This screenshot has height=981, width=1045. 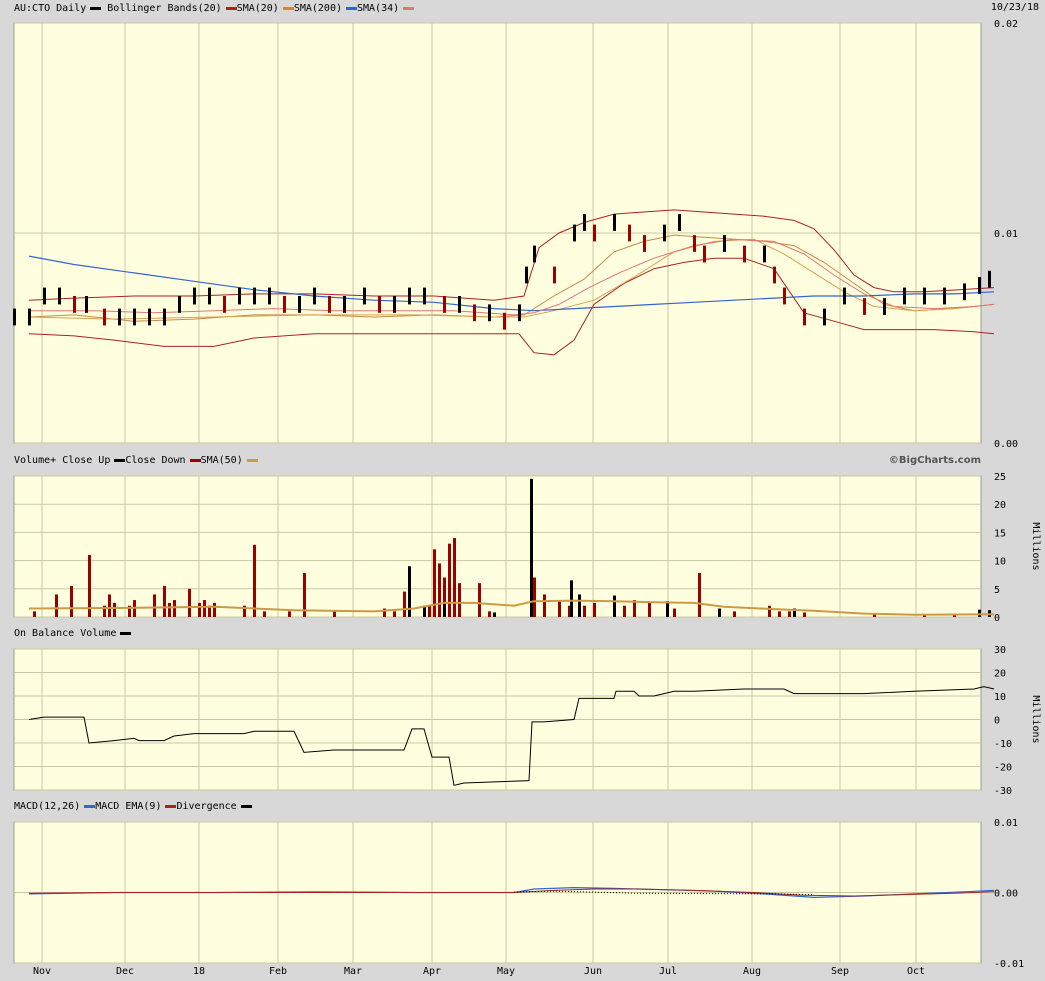 I want to click on x-tick-label: Jun, so click(x=593, y=971).